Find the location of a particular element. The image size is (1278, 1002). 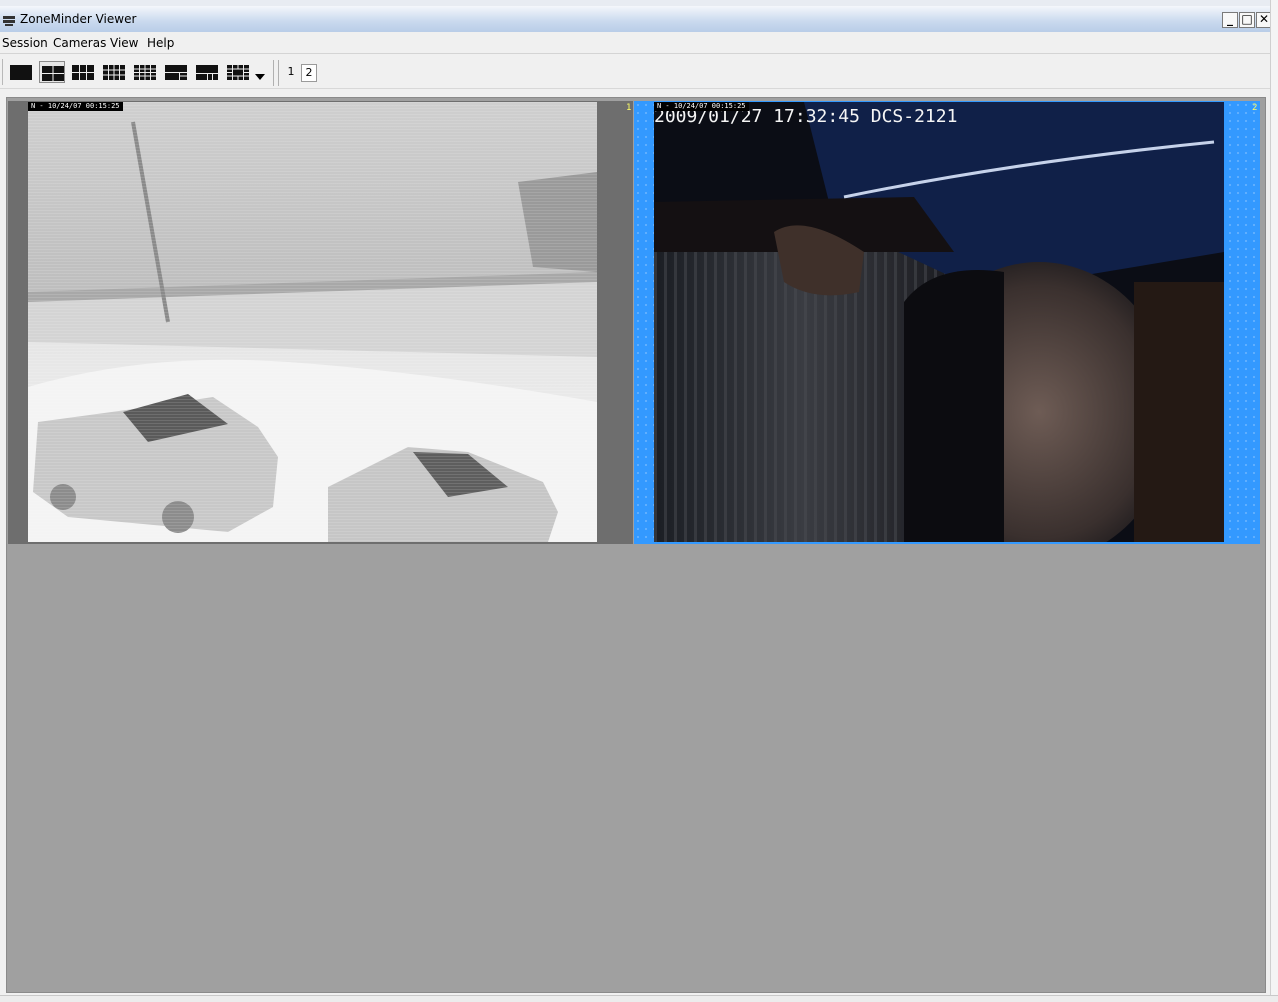

camera-2-timestamp: N - 10/24/07 00:15:25 is located at coordinates (701, 106).